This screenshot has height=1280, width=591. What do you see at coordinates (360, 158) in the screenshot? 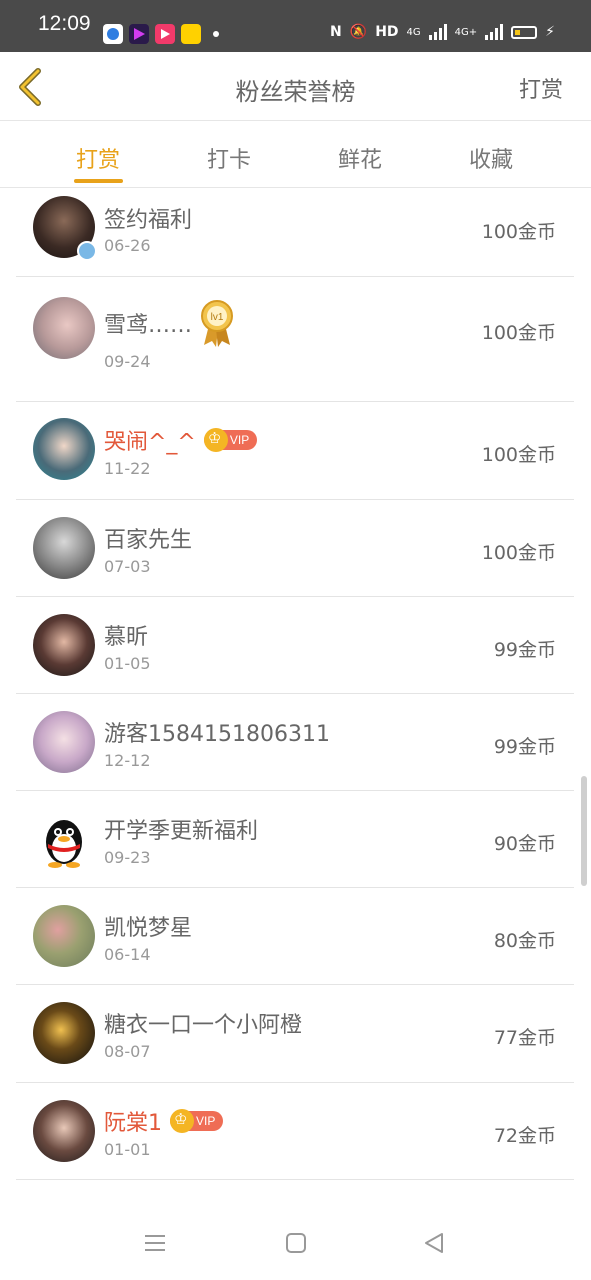
I see `tab-flowers: 鲜花` at bounding box center [360, 158].